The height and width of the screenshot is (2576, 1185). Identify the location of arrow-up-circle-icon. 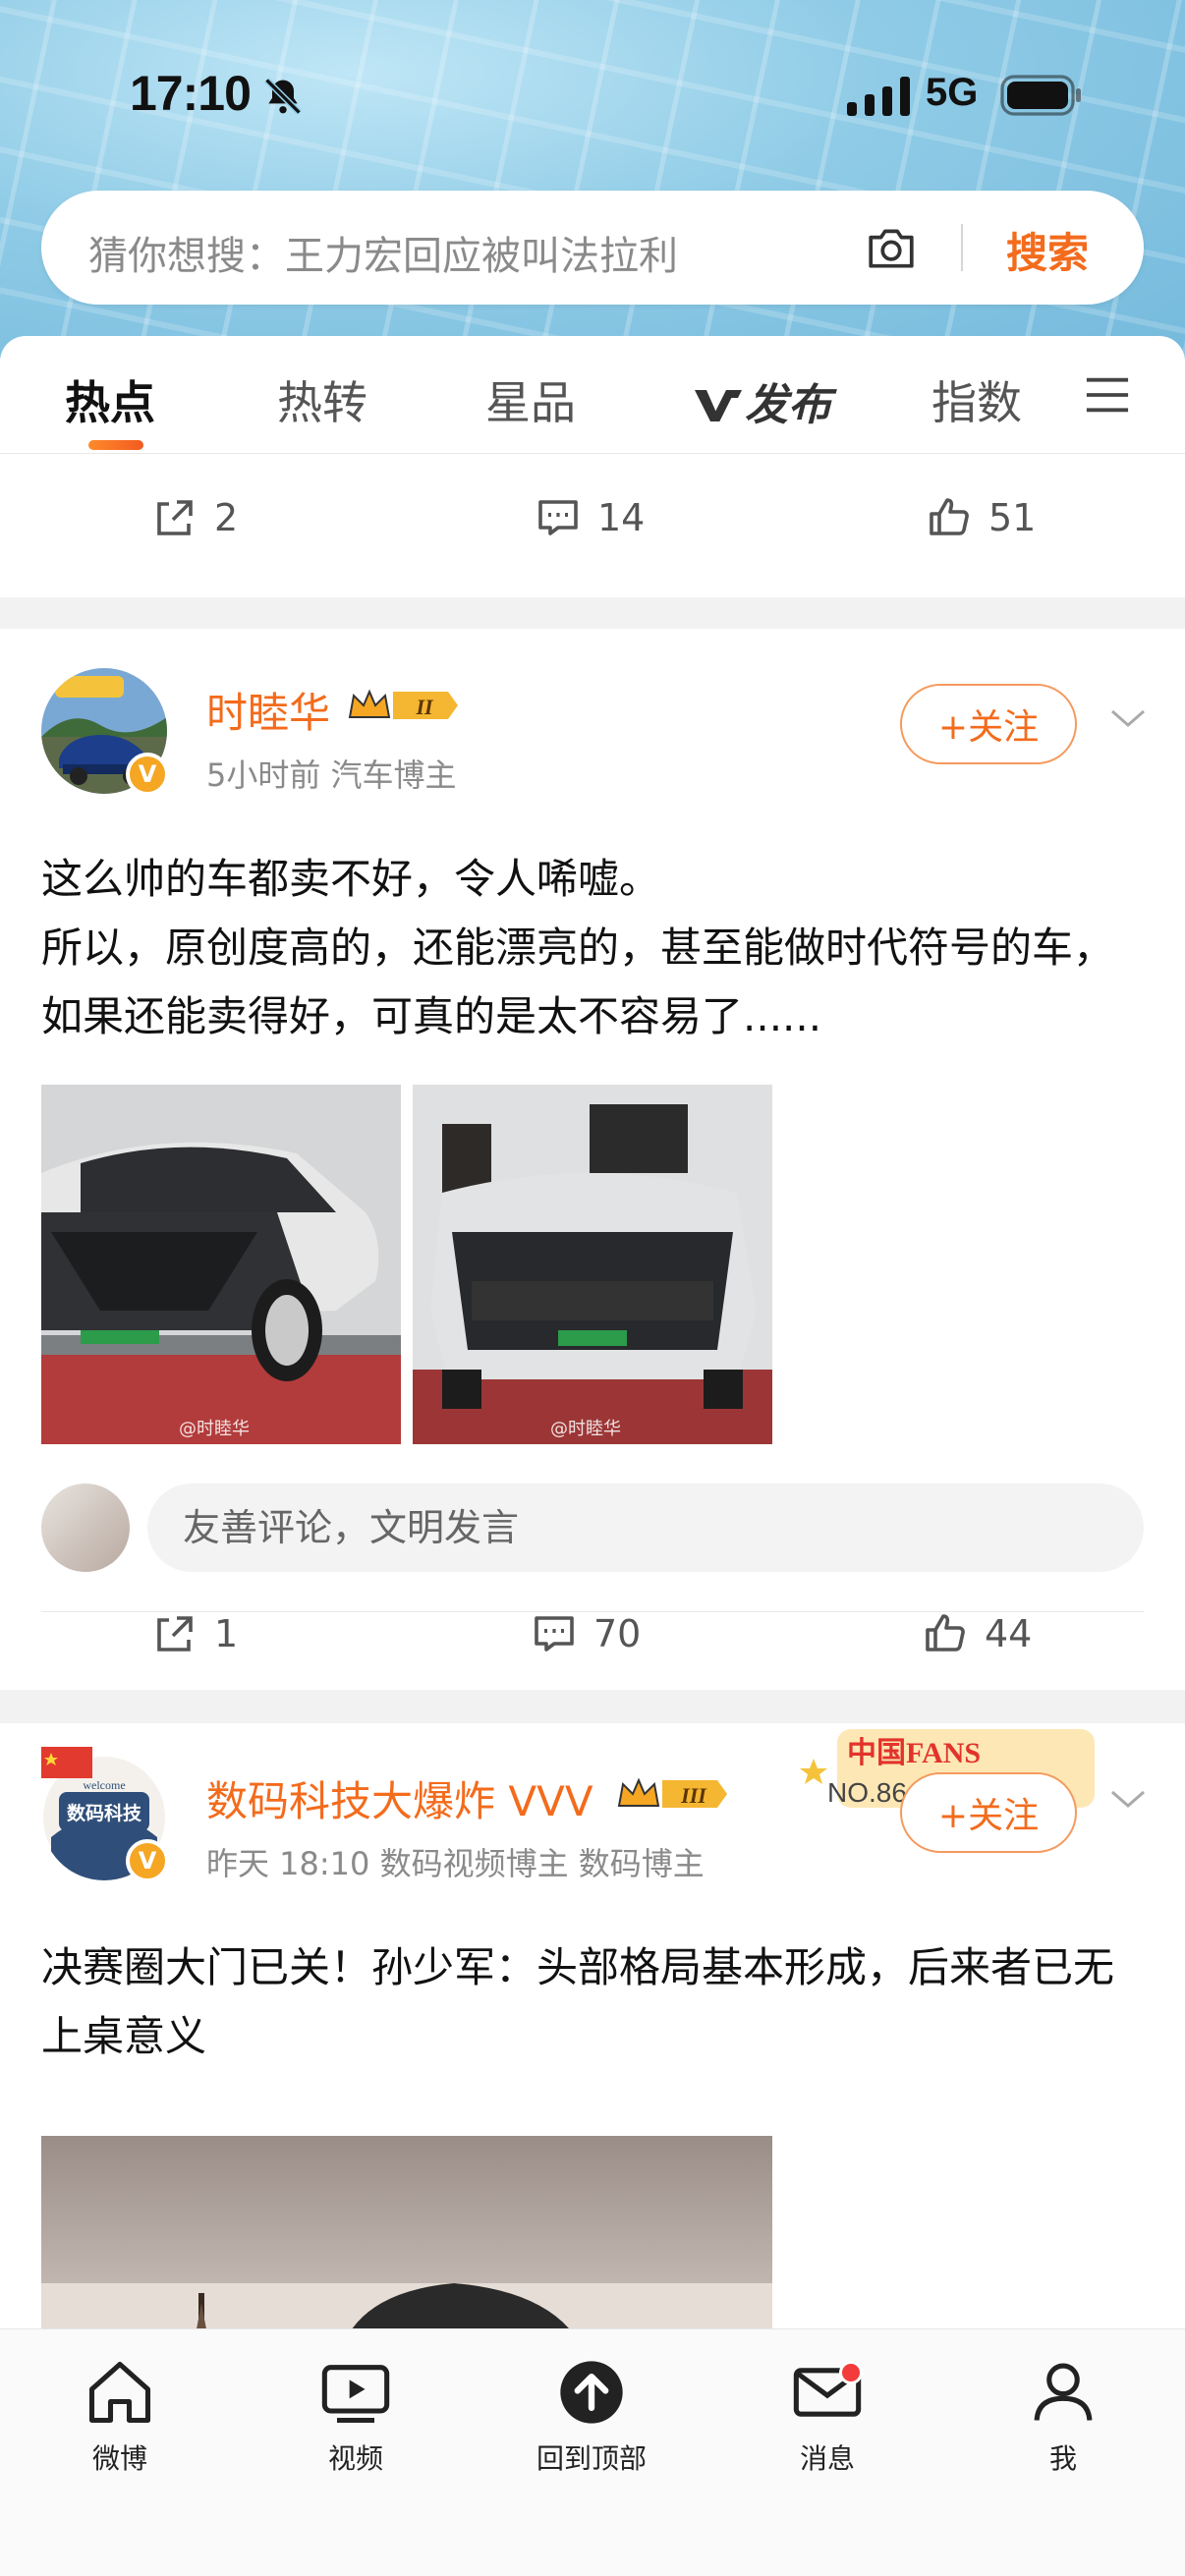
(592, 2392).